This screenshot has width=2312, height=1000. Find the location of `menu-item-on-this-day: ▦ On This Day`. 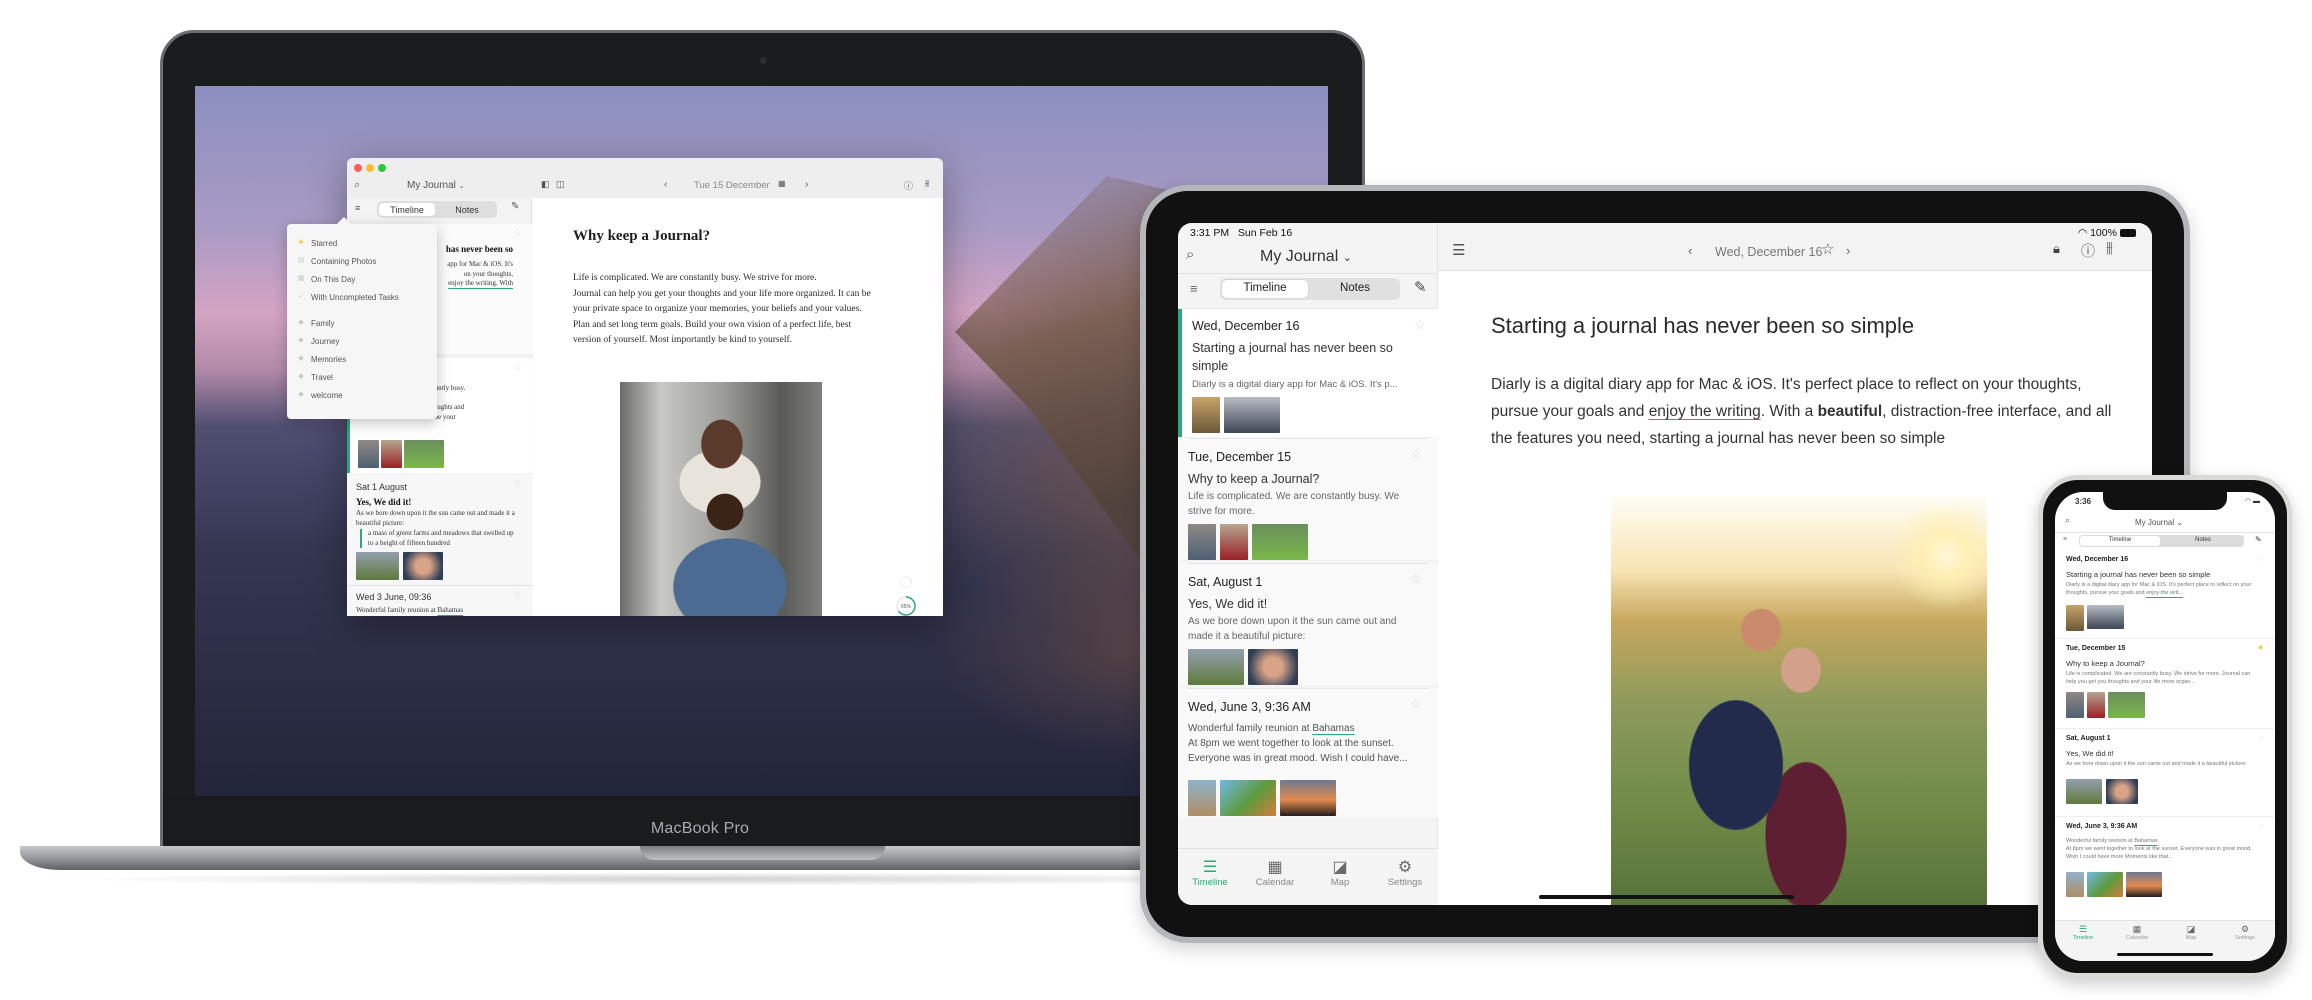

menu-item-on-this-day: ▦ On This Day is located at coordinates (362, 279).